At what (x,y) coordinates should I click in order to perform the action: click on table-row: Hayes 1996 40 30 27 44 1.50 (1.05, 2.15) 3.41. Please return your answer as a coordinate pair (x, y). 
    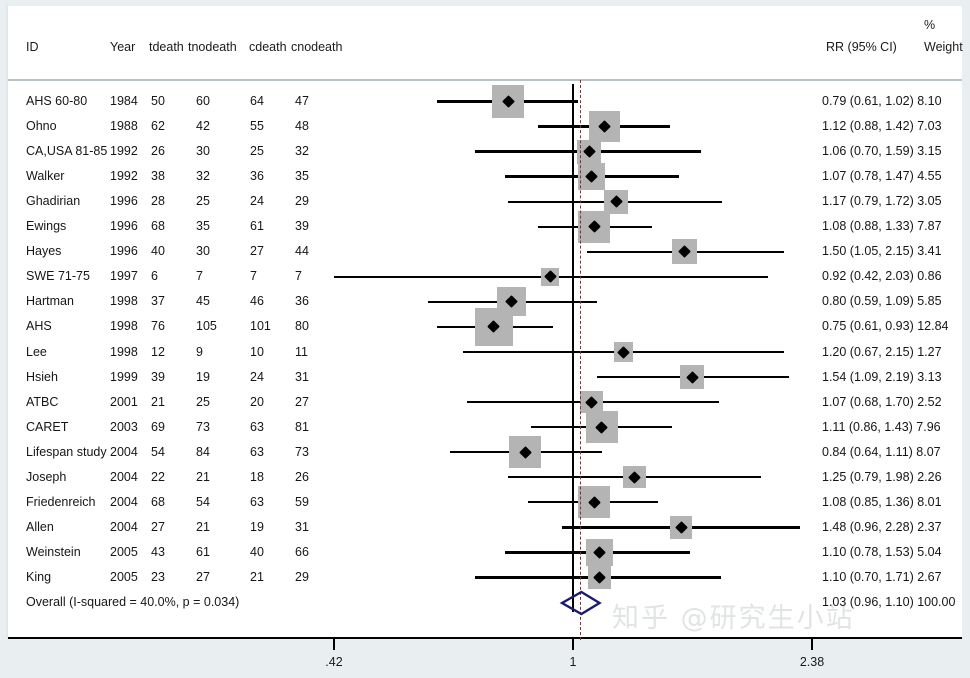
    Looking at the image, I should click on (485, 251).